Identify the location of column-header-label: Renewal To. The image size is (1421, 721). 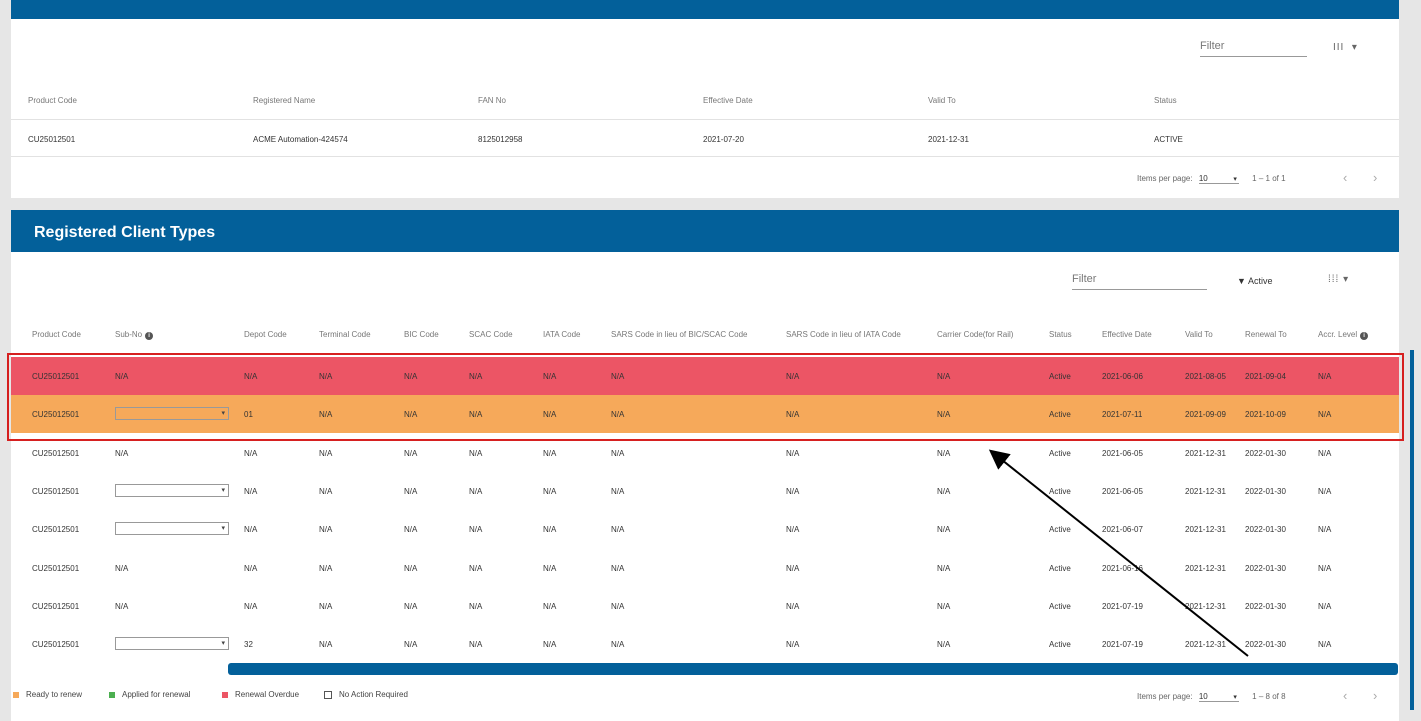
(1266, 334).